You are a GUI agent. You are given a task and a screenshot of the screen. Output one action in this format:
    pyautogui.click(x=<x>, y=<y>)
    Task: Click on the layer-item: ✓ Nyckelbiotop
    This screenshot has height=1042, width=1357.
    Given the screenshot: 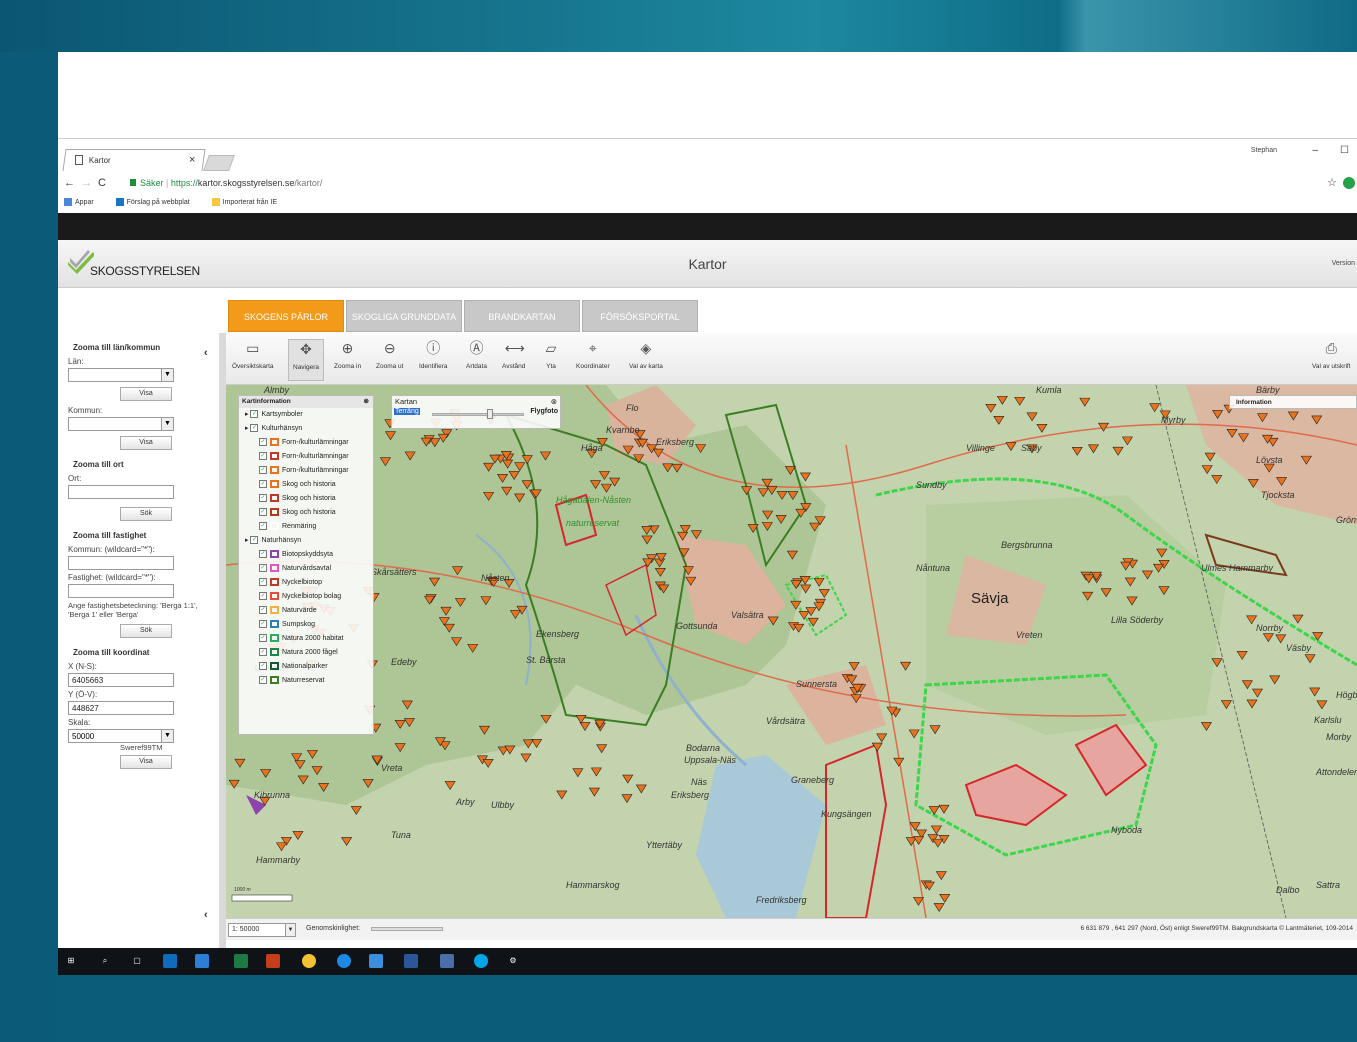 What is the action you would take?
    pyautogui.click(x=306, y=583)
    